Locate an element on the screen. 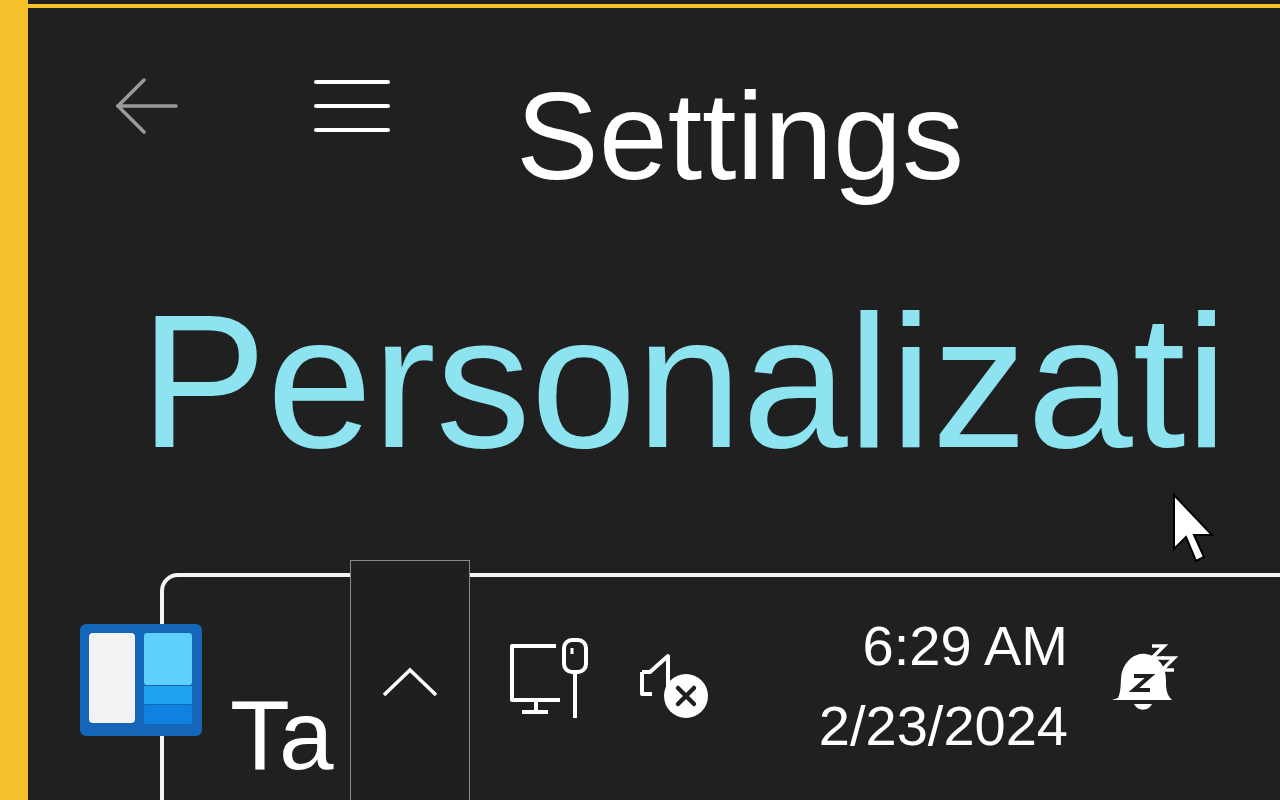 The image size is (1280, 800). show-hidden-icons-button is located at coordinates (410, 680).